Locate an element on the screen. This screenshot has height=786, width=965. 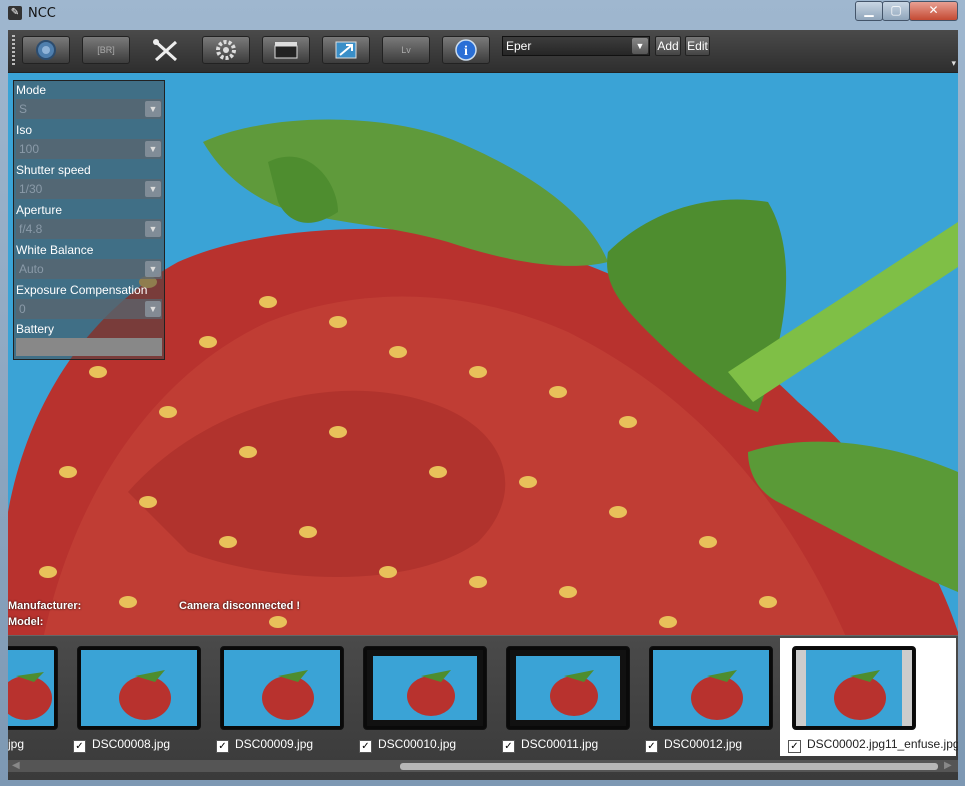
window-title: NCC is located at coordinates (42, 13).